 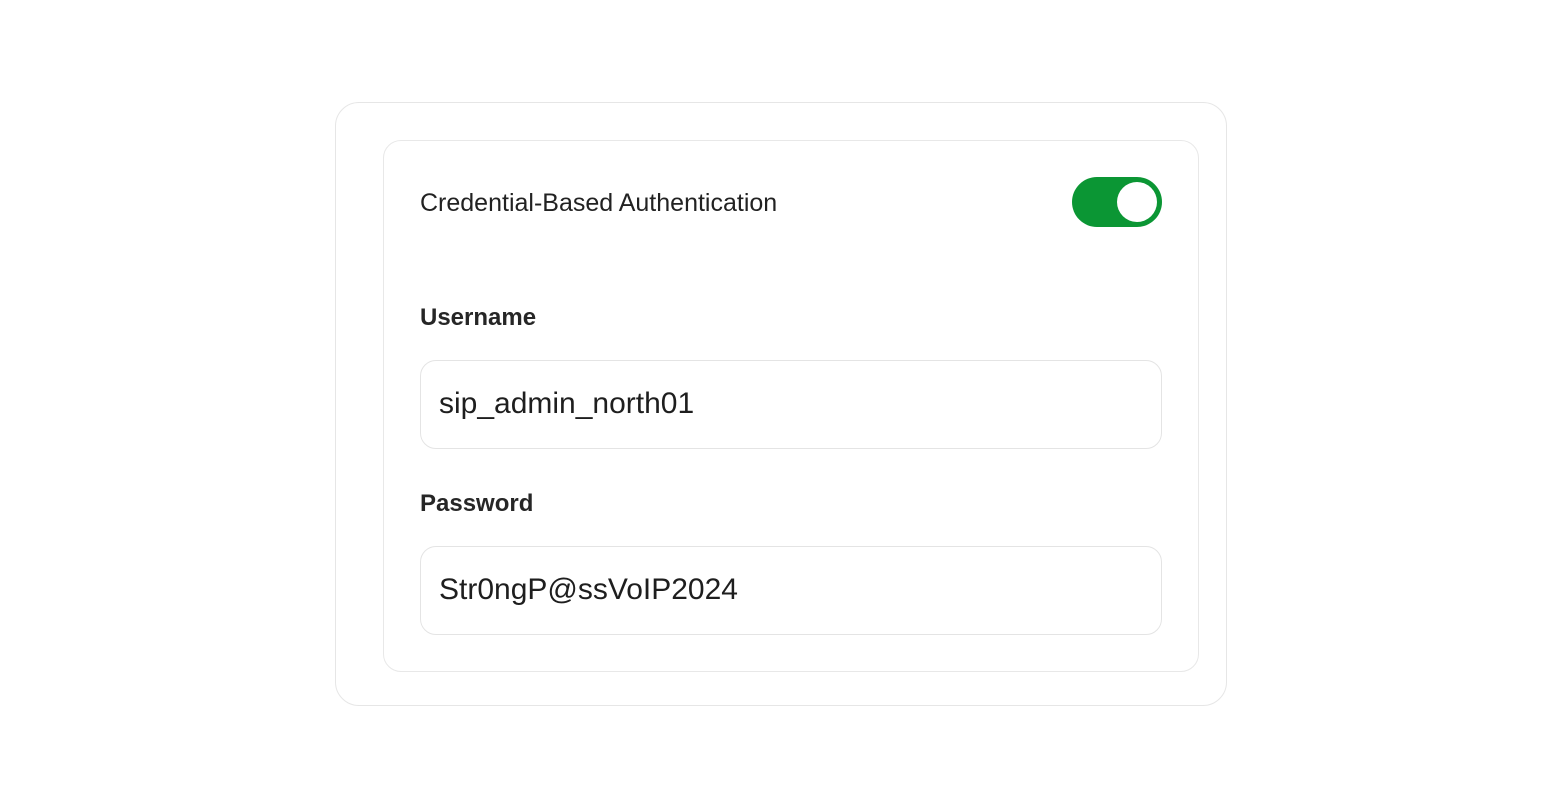 What do you see at coordinates (478, 317) in the screenshot?
I see `username-label: Username` at bounding box center [478, 317].